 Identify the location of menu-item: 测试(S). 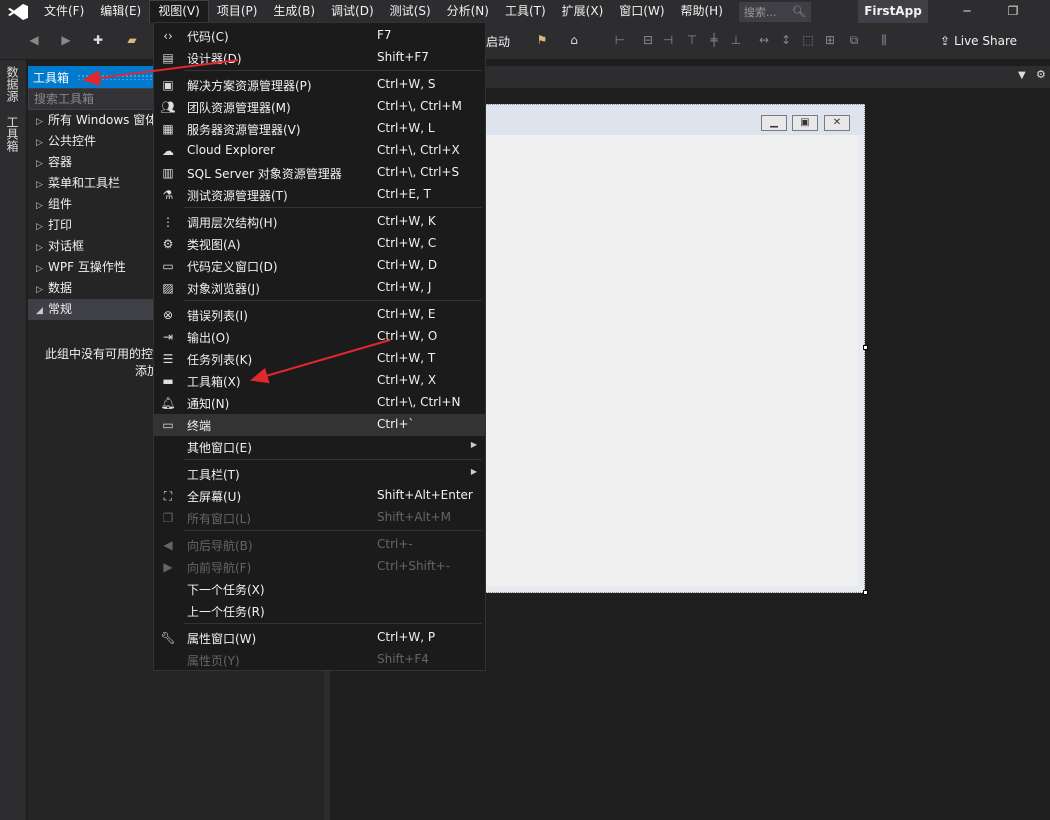
(410, 11).